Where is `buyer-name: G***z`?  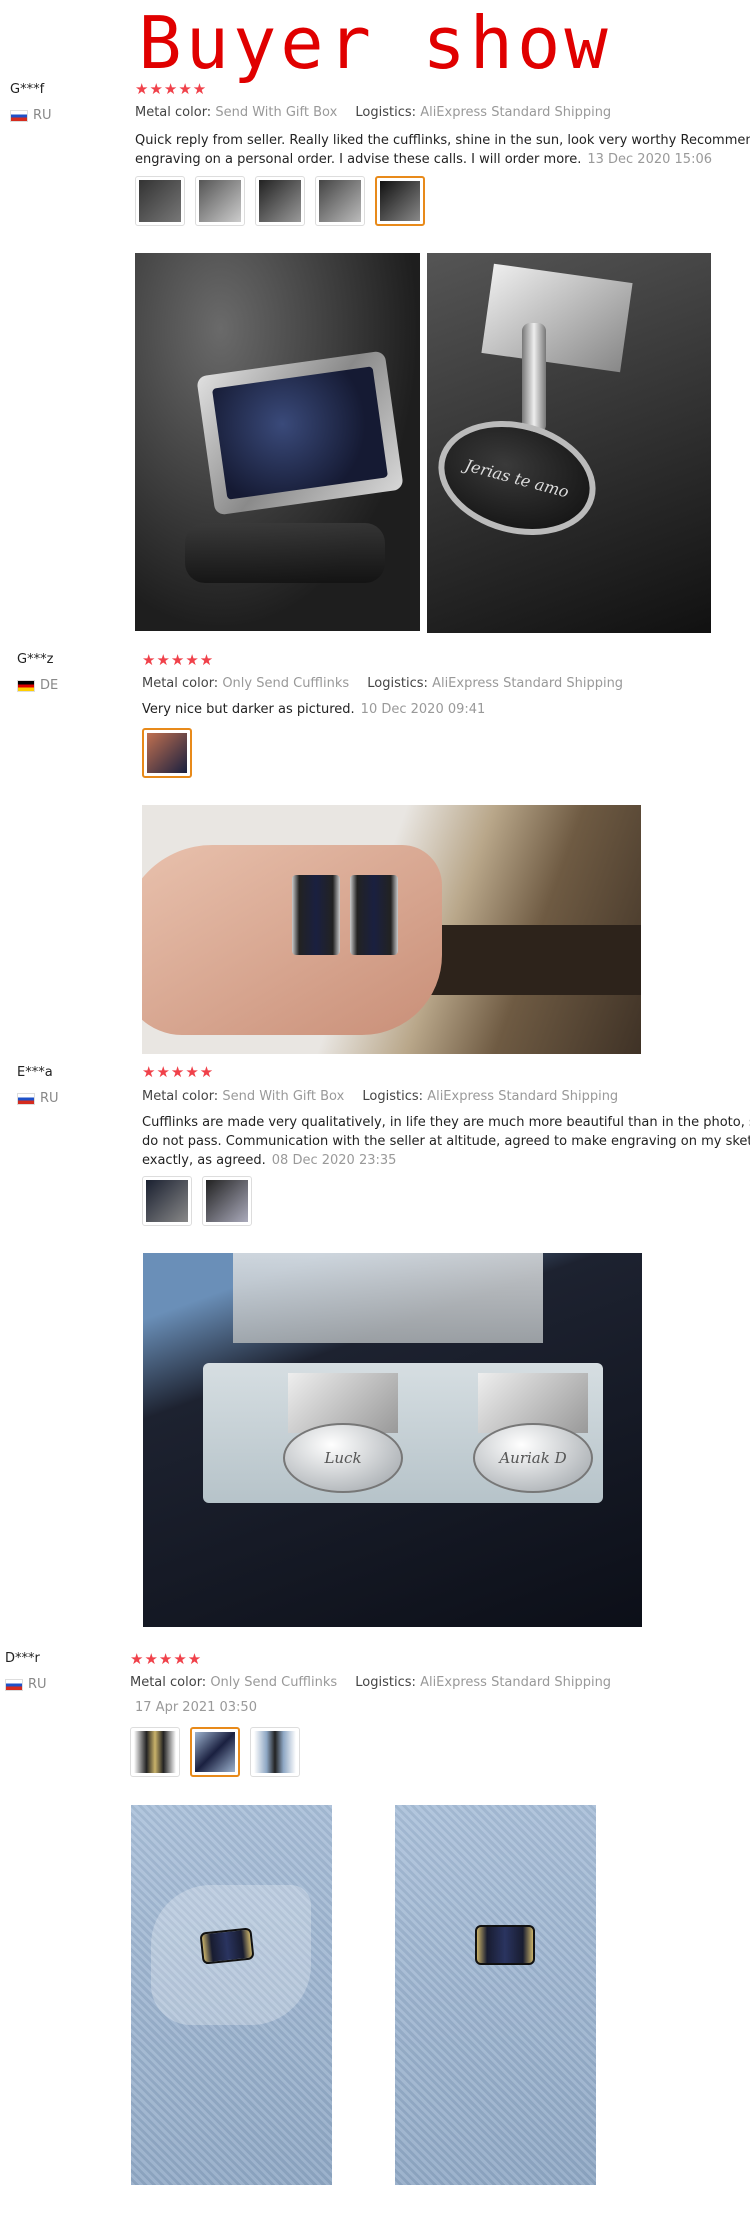
buyer-name: G***z is located at coordinates (35, 659).